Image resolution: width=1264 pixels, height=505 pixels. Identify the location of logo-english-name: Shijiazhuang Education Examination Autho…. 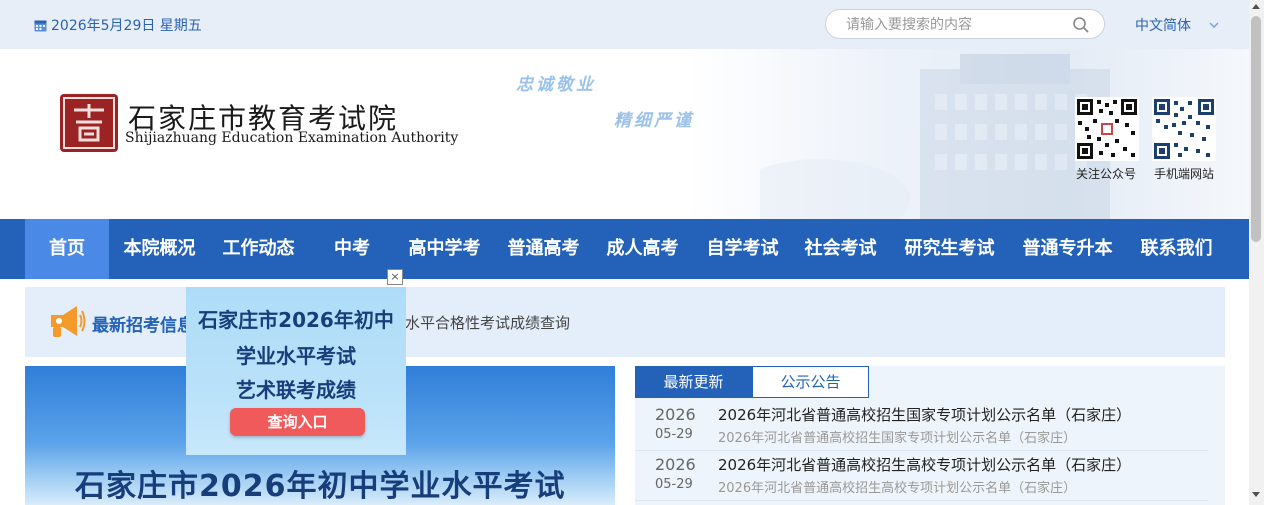
(292, 138).